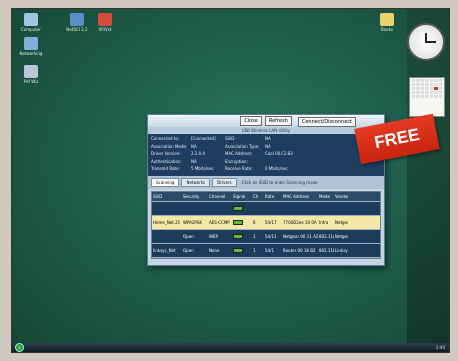 The height and width of the screenshot is (361, 458). I want to click on column-header: Mode, so click(326, 196).